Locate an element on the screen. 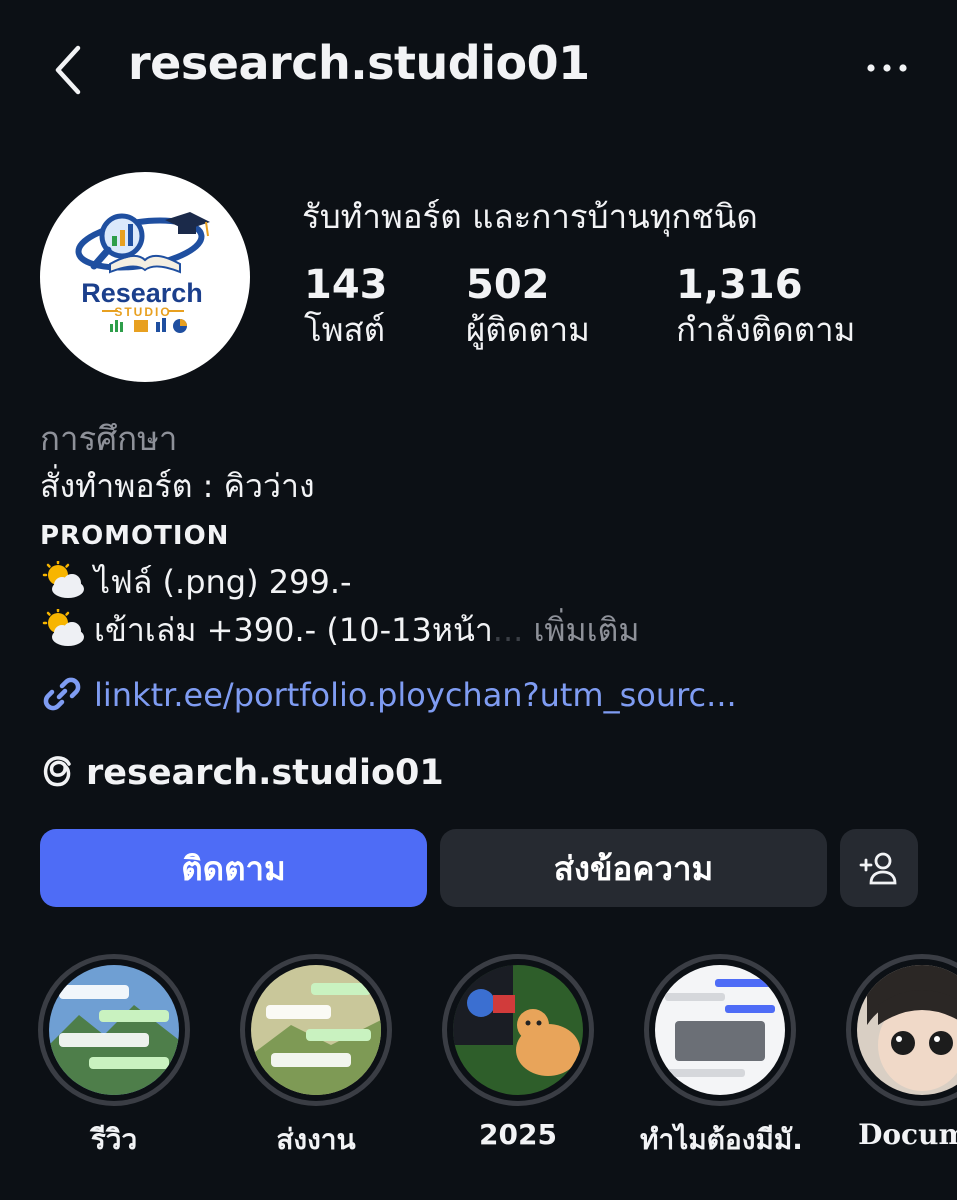 This screenshot has width=957, height=1200. profile-avatar: Research STUDIO is located at coordinates (145, 277).